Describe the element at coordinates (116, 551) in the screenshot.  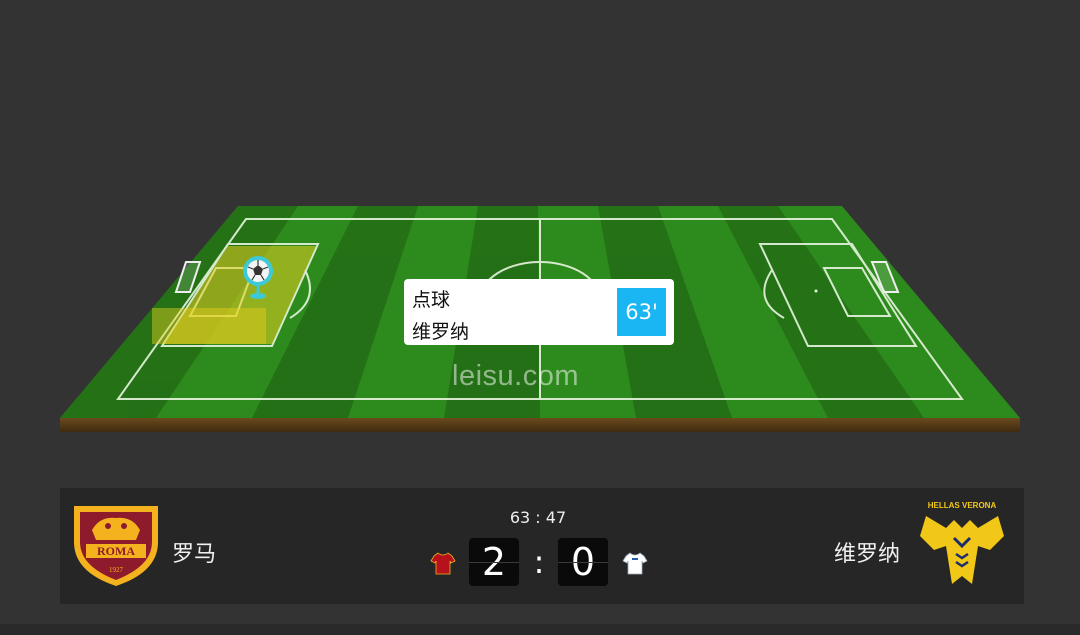
I see `svg-text: ROMA` at that location.